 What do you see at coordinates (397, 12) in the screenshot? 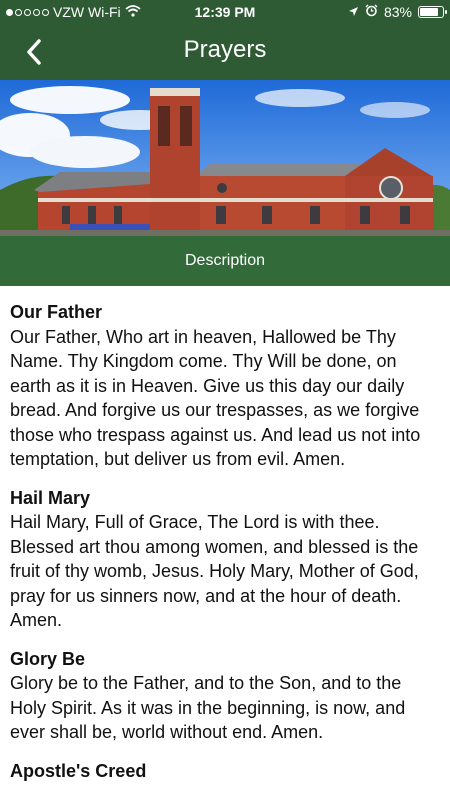
I see `battery-percent: 83%` at bounding box center [397, 12].